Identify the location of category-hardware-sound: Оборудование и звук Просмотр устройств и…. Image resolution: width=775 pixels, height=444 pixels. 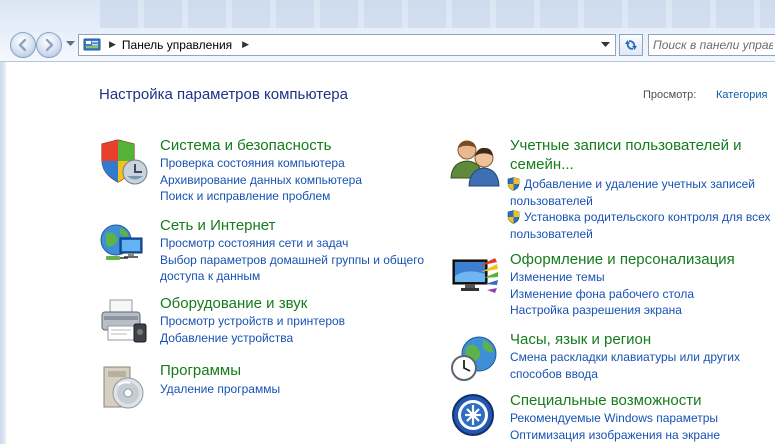
(268, 324).